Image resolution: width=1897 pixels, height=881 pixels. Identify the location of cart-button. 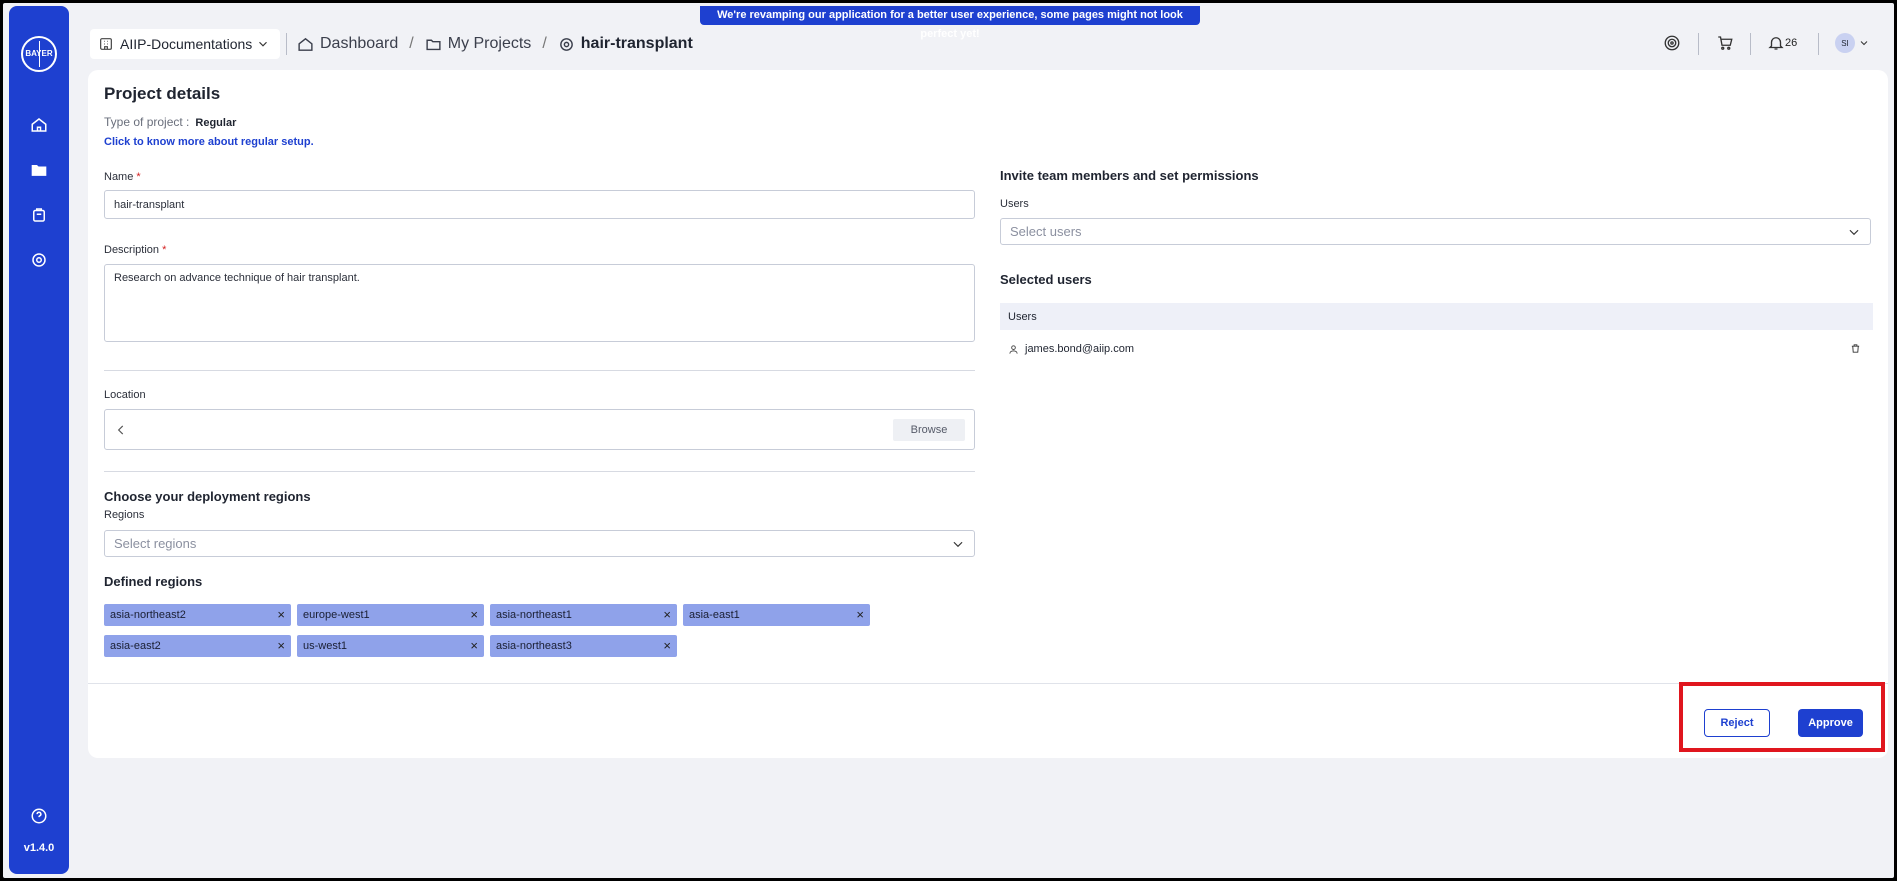
(1725, 43).